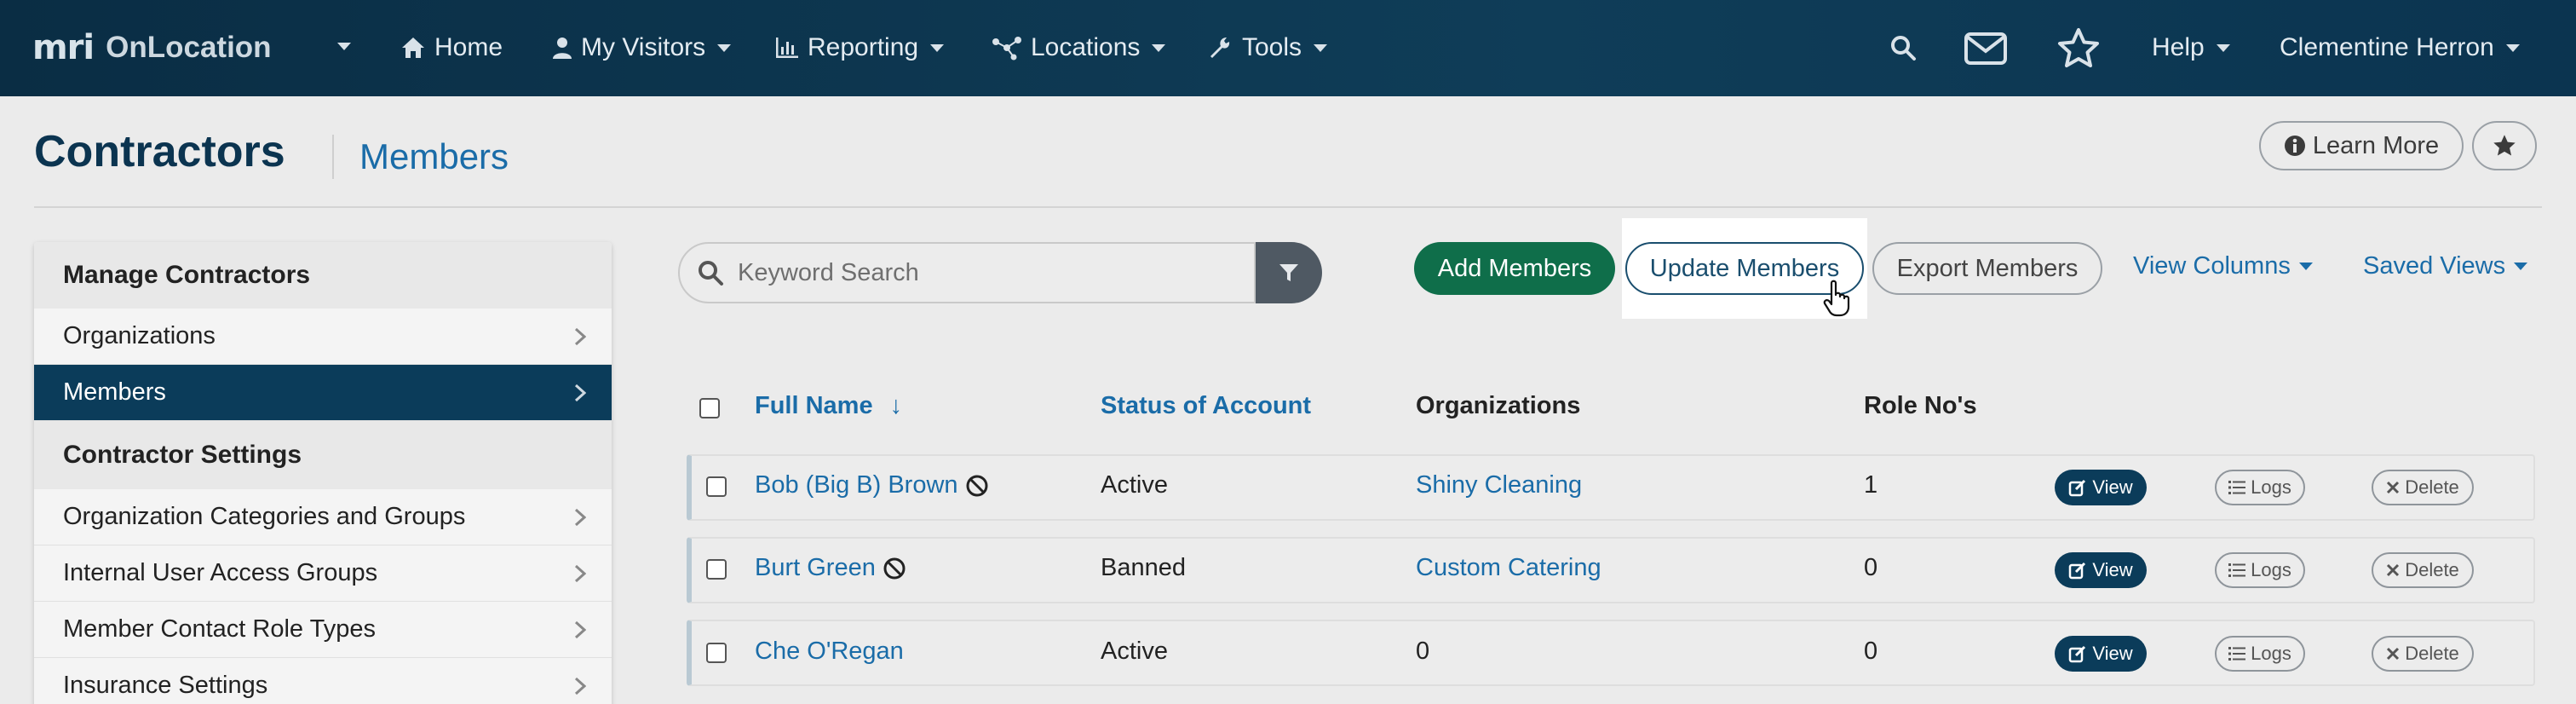  What do you see at coordinates (1987, 268) in the screenshot?
I see `export-members-button: Export Members` at bounding box center [1987, 268].